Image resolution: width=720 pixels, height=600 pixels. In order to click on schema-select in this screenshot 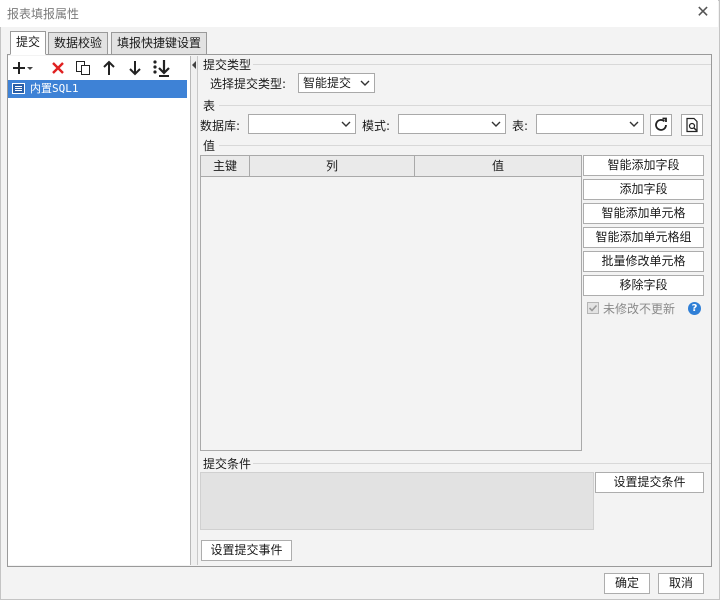, I will do `click(452, 124)`.